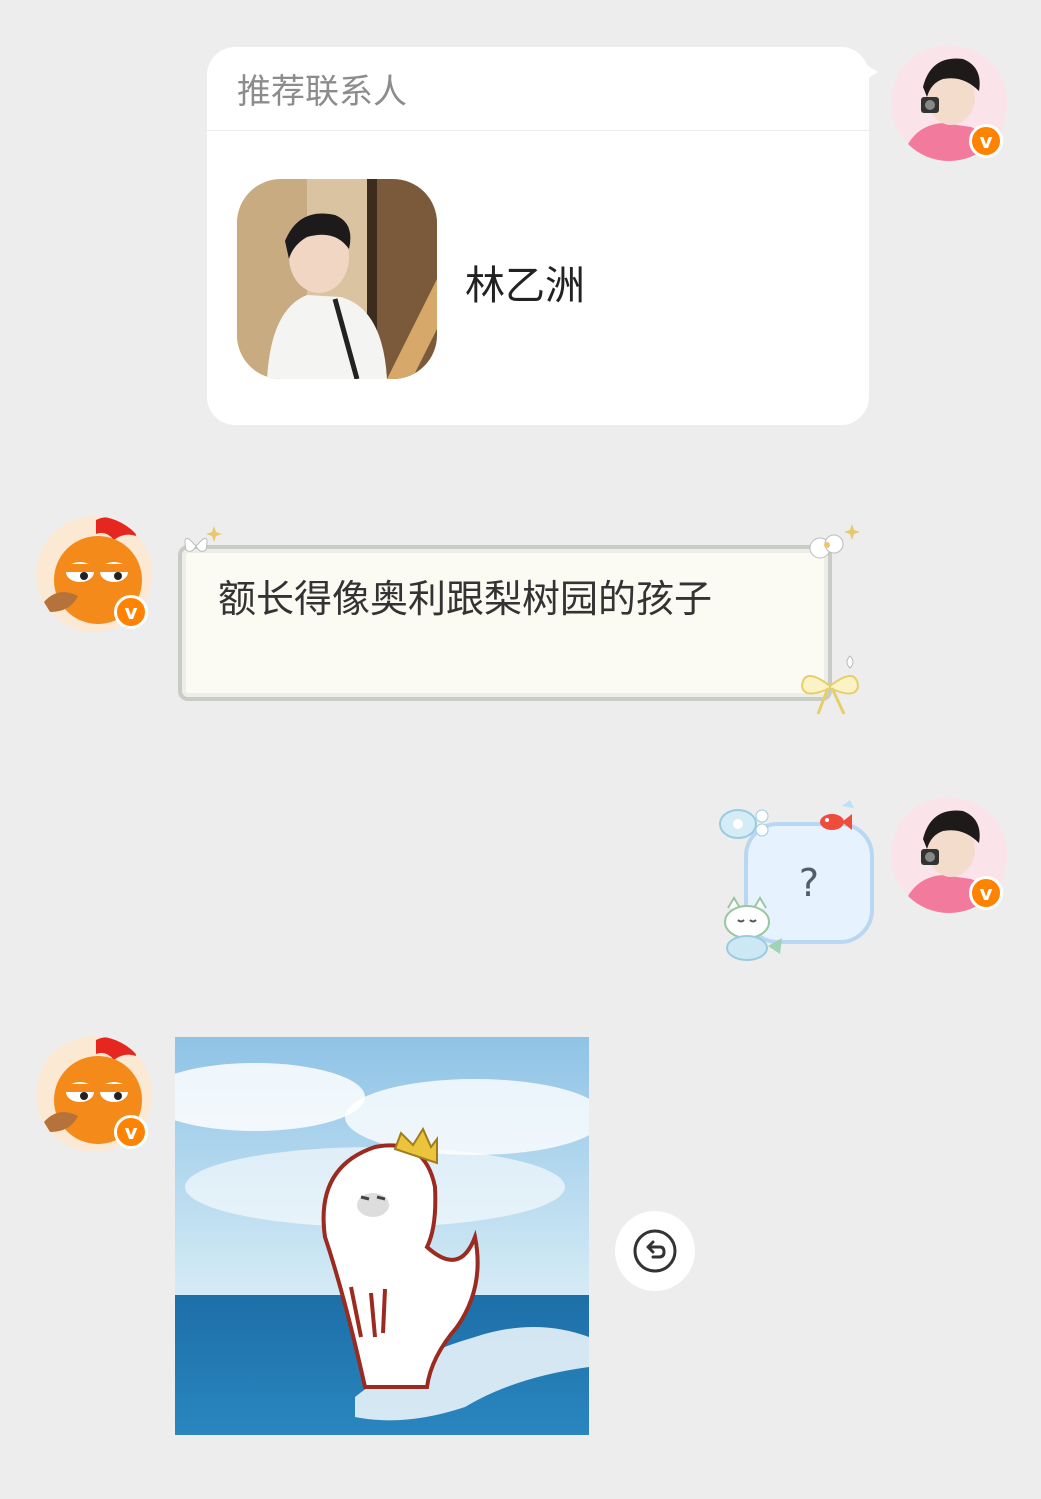 This screenshot has height=1499, width=1041. I want to click on bow-decoration-icon, so click(830, 685).